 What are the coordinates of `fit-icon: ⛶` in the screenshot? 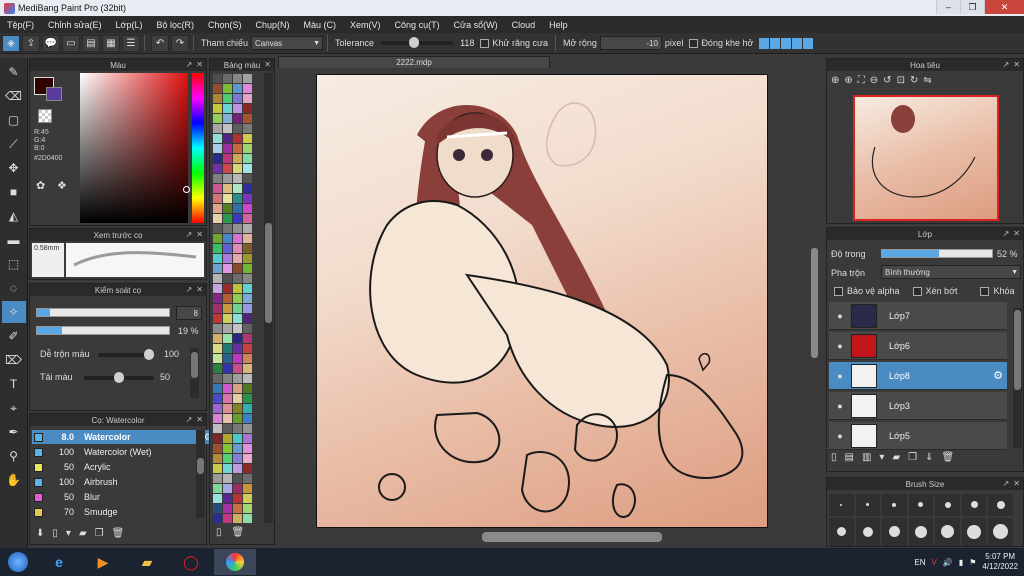 It's located at (861, 80).